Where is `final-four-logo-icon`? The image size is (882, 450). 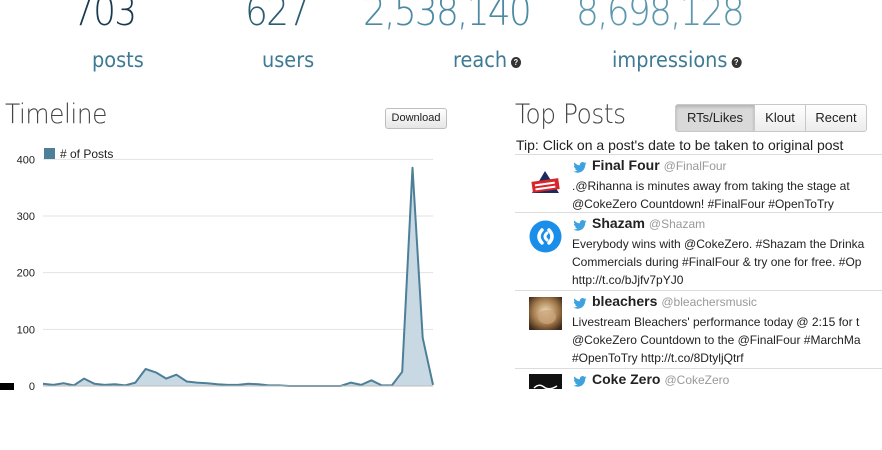 final-four-logo-icon is located at coordinates (545, 183).